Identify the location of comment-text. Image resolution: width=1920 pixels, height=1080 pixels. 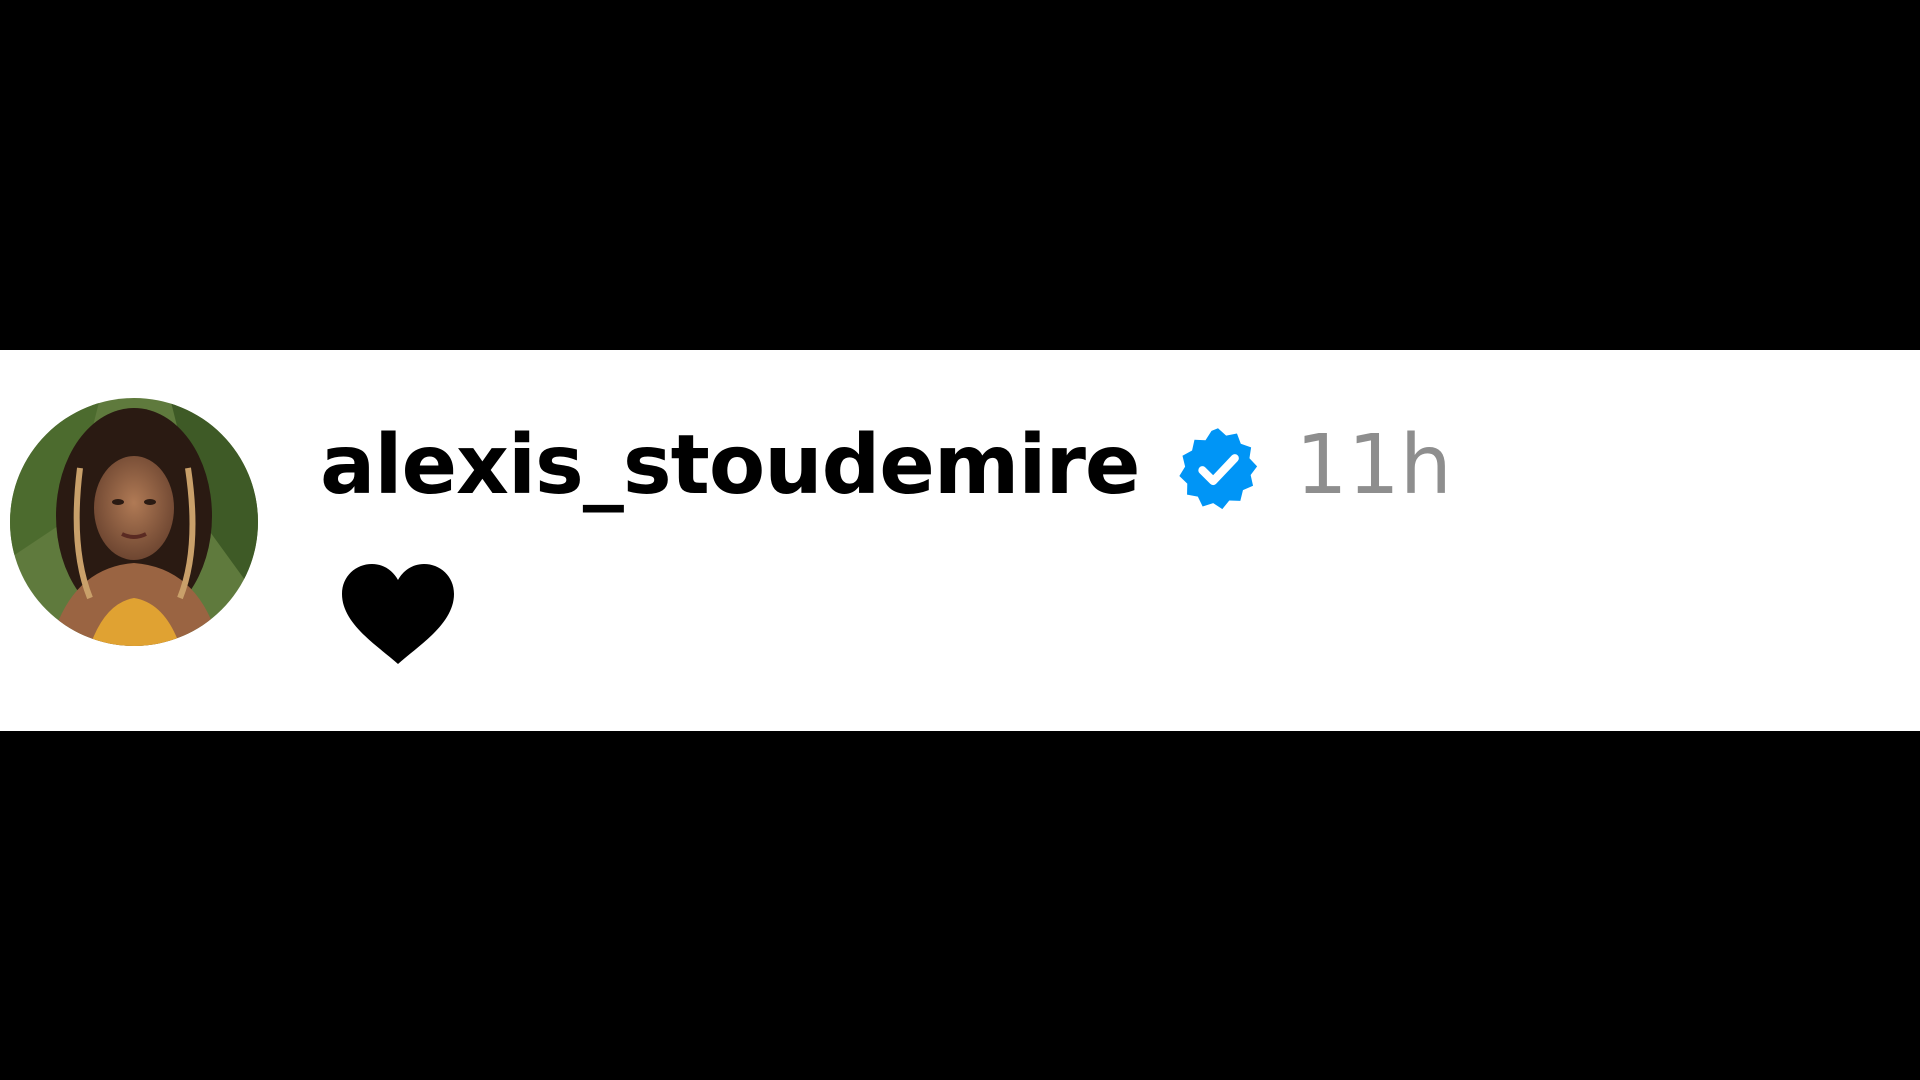
(398, 615).